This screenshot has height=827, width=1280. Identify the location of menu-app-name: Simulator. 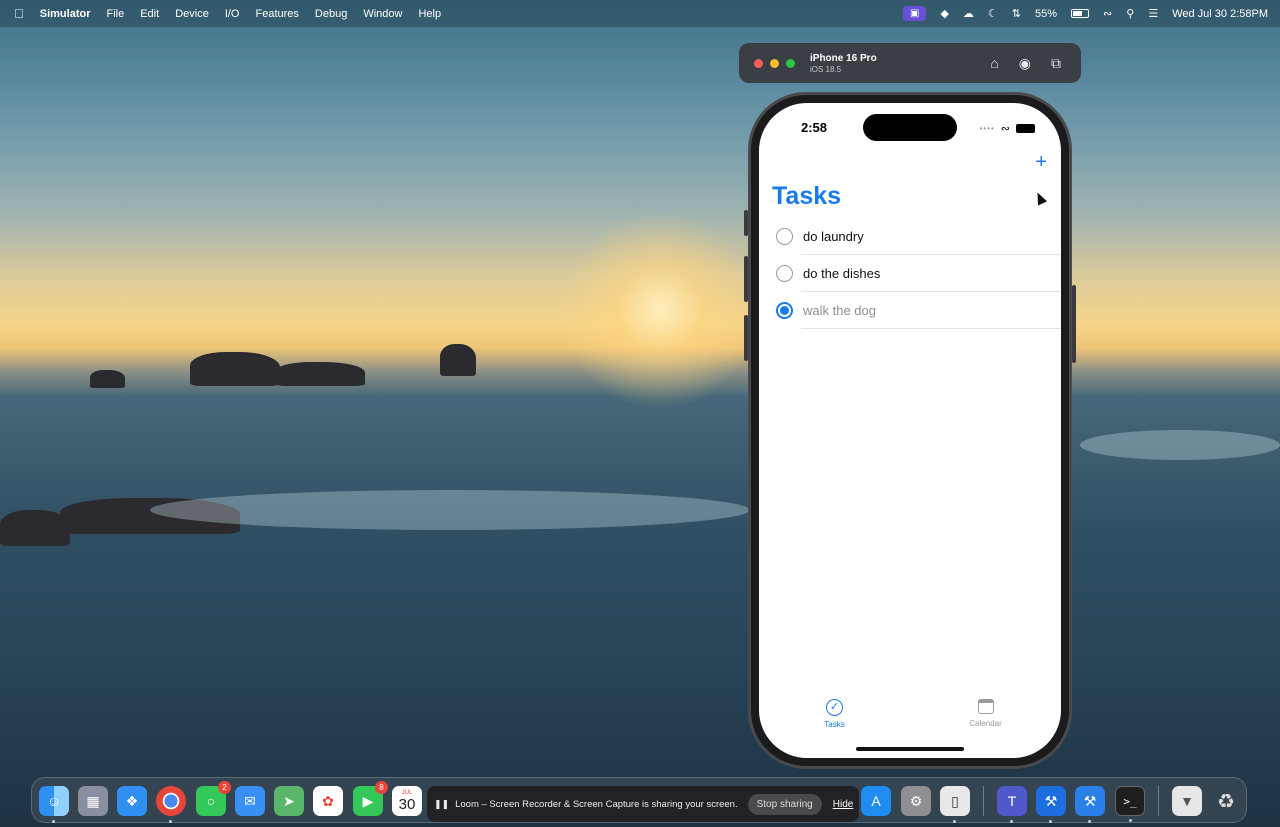
(65, 14).